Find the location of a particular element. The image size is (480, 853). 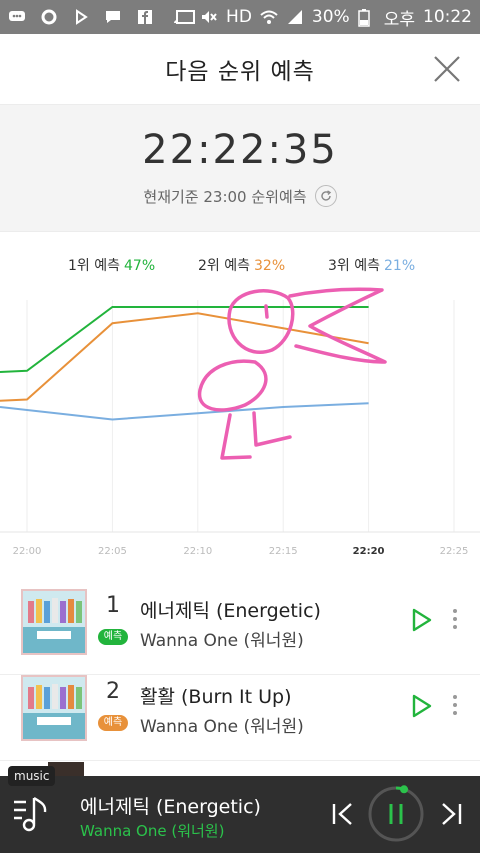

mini-player: 에너제틱 (Energetic) Wanna One (워너원) is located at coordinates (240, 814).